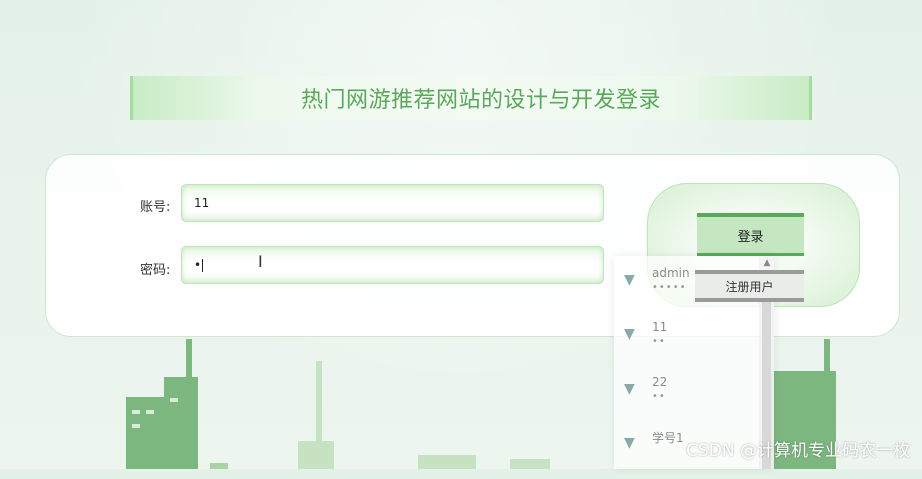  I want to click on account-input-value: 11, so click(202, 203).